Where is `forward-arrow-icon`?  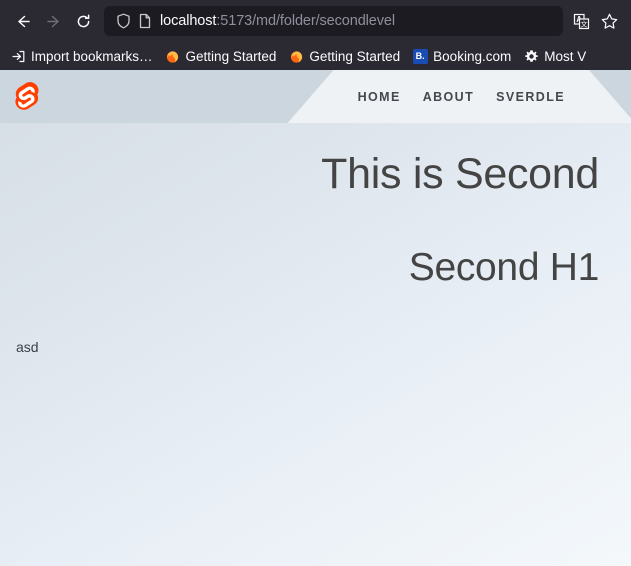
forward-arrow-icon is located at coordinates (52, 21).